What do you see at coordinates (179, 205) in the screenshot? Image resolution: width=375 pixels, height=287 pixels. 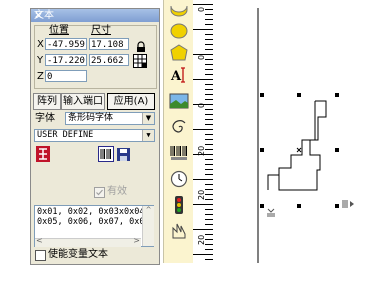 I see `traffic-light-icon` at bounding box center [179, 205].